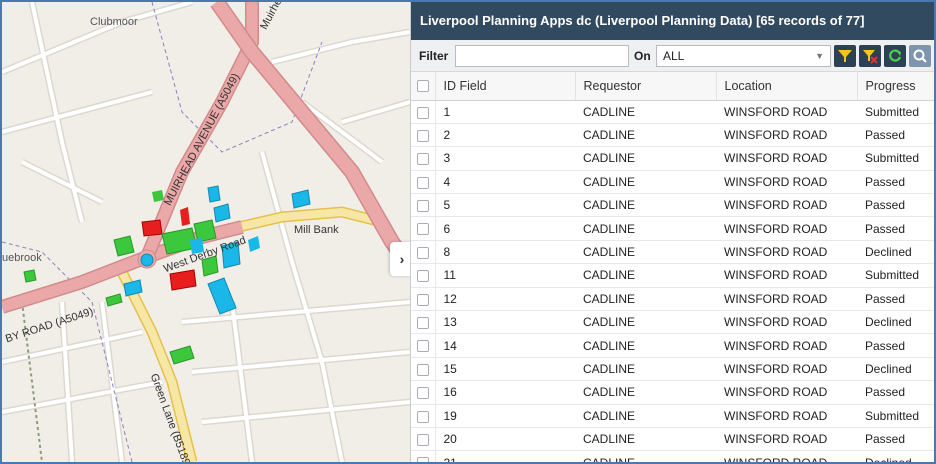 The width and height of the screenshot is (936, 464). What do you see at coordinates (505, 135) in the screenshot?
I see `cell-id: 2` at bounding box center [505, 135].